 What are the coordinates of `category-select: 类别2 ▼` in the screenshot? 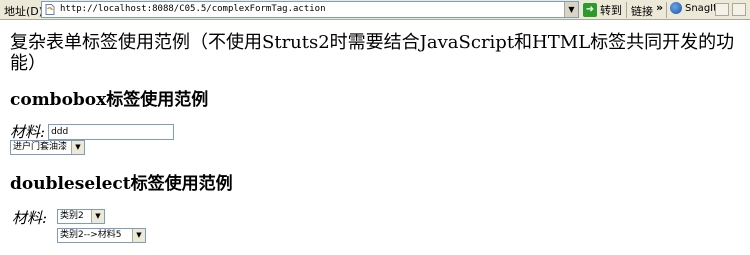 It's located at (81, 216).